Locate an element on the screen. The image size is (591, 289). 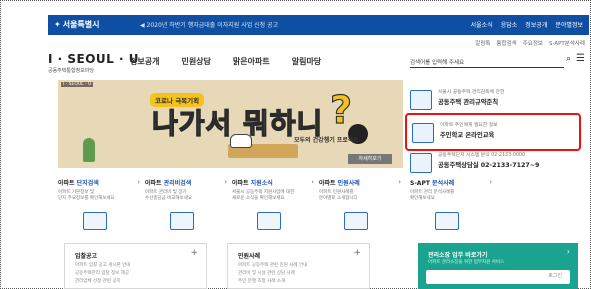
cat-illustration is located at coordinates (241, 141).